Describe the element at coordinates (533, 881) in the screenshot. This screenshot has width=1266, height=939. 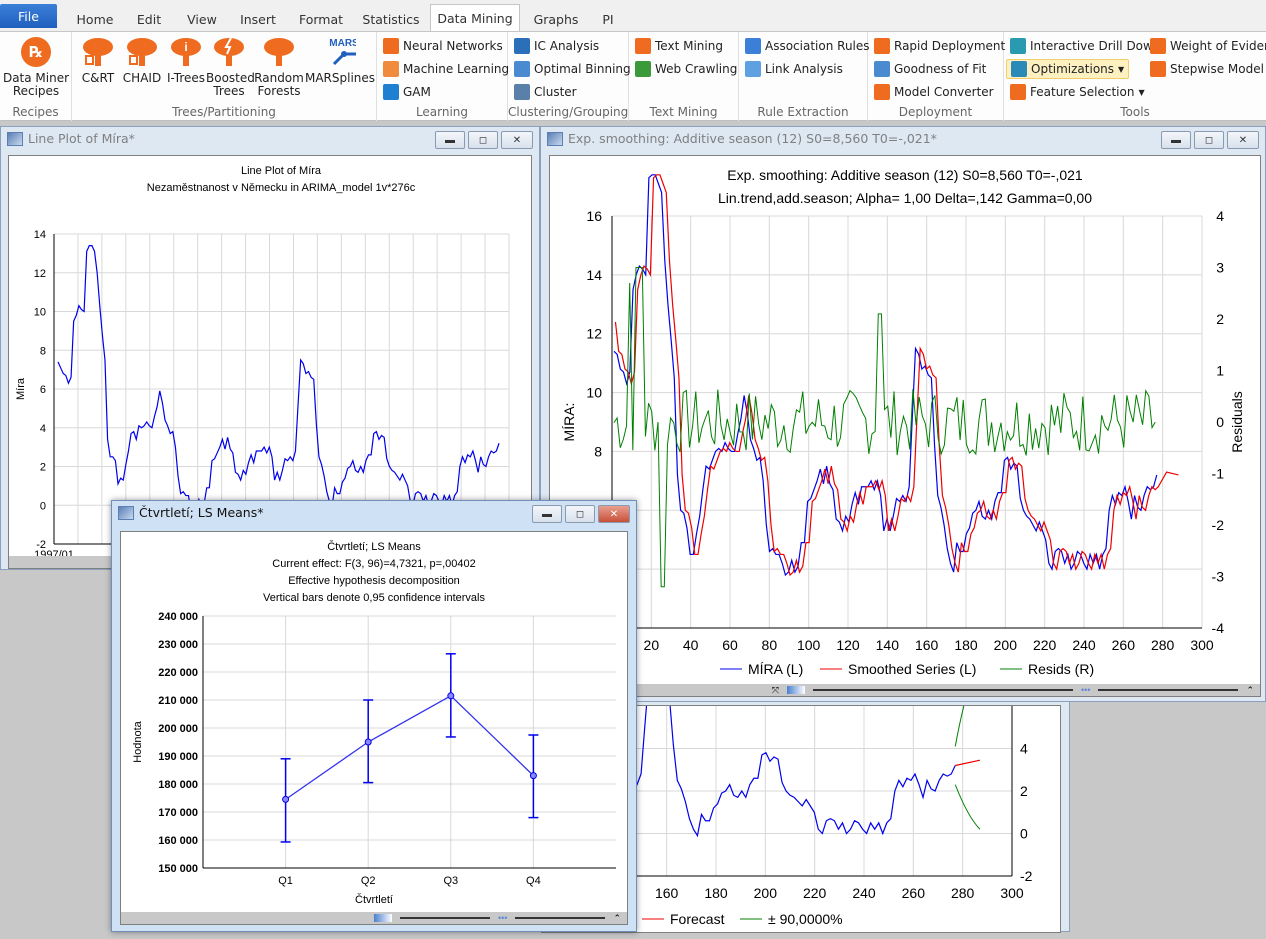
I see `x-tick-label: Q4` at that location.